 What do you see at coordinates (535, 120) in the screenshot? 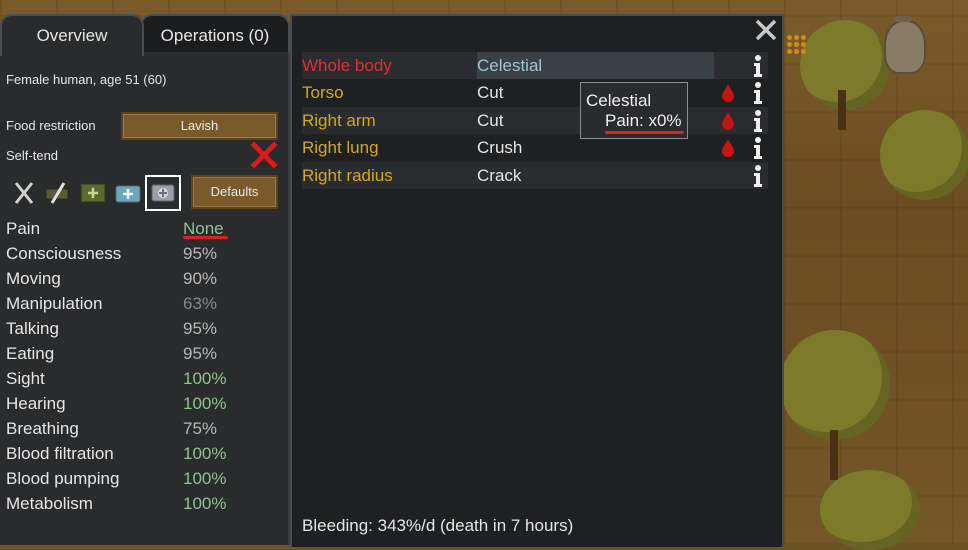
I see `hediff-row: Right arm Cut` at bounding box center [535, 120].